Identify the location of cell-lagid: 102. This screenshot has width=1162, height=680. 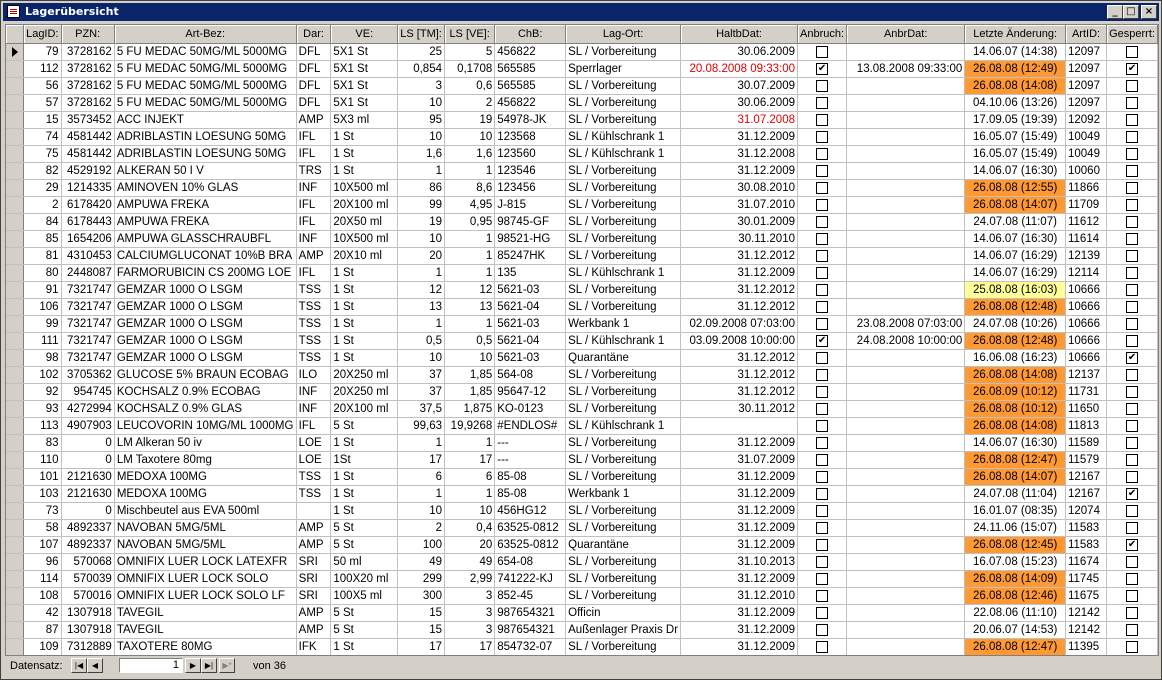
(42, 375).